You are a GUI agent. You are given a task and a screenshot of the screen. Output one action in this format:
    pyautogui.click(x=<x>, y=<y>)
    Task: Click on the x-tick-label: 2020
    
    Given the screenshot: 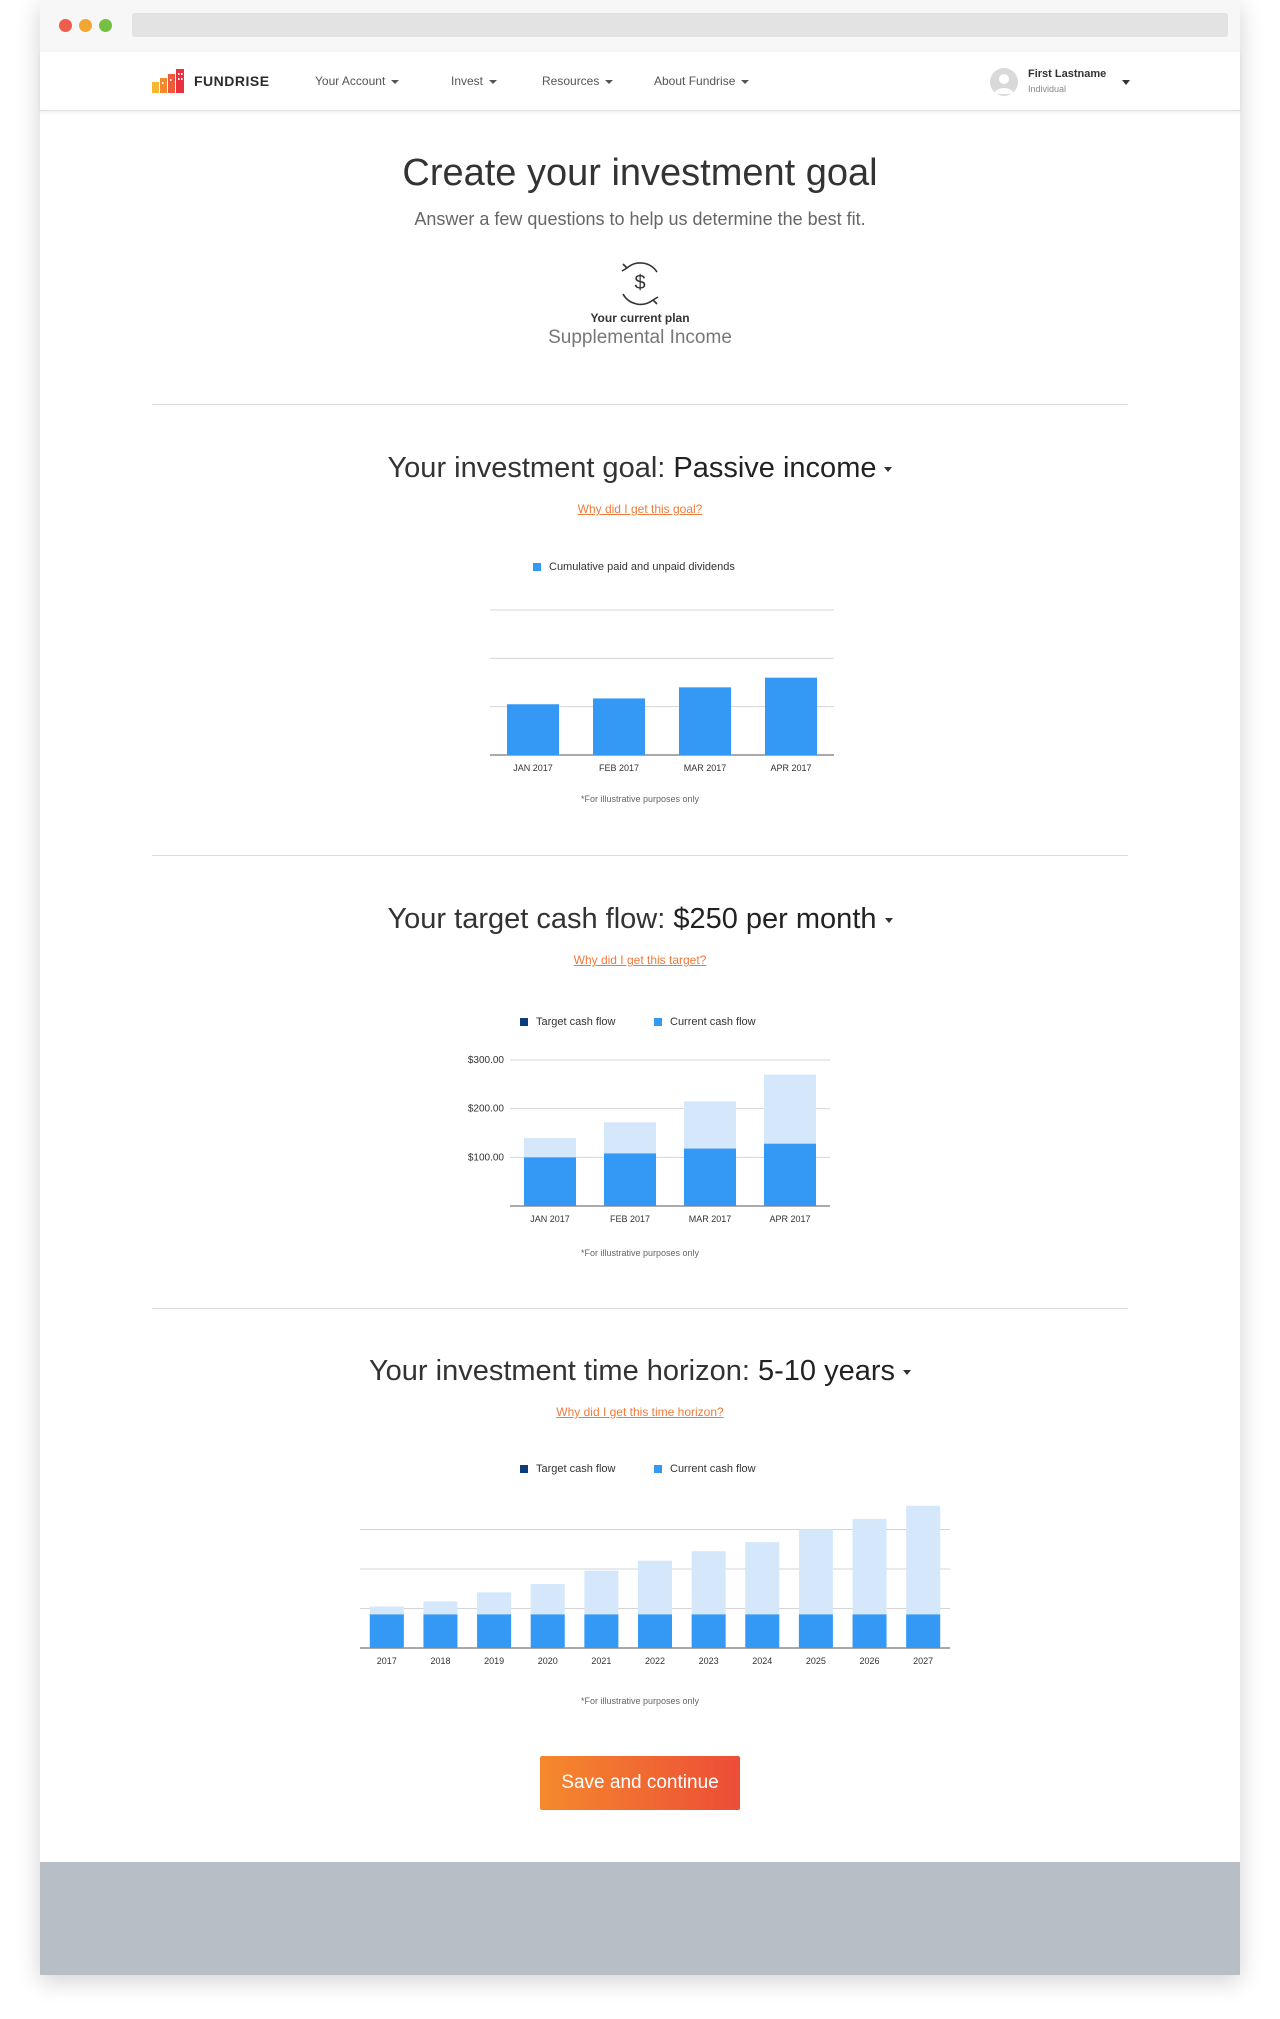 What is the action you would take?
    pyautogui.click(x=548, y=1661)
    